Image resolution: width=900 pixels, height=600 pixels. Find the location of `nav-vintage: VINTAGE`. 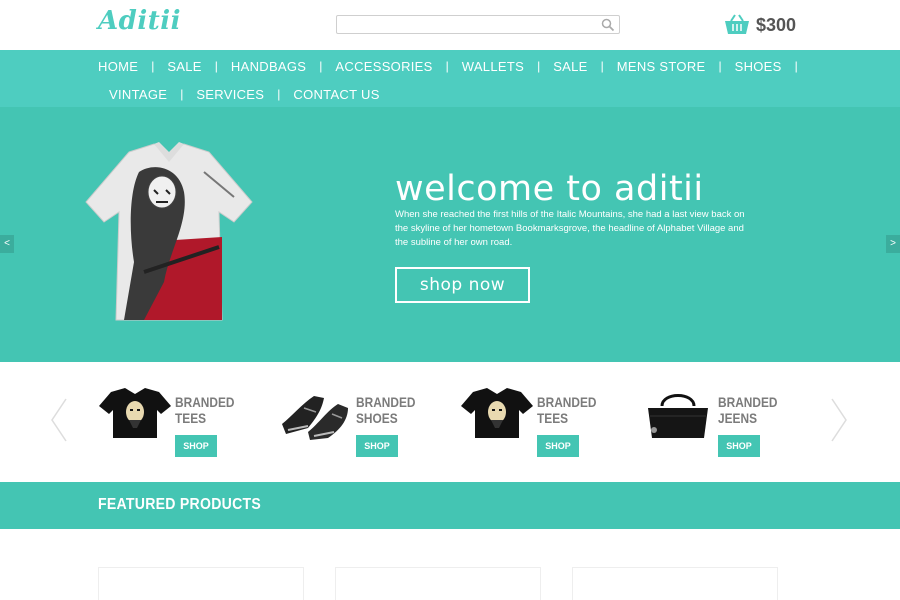

nav-vintage: VINTAGE is located at coordinates (138, 94).